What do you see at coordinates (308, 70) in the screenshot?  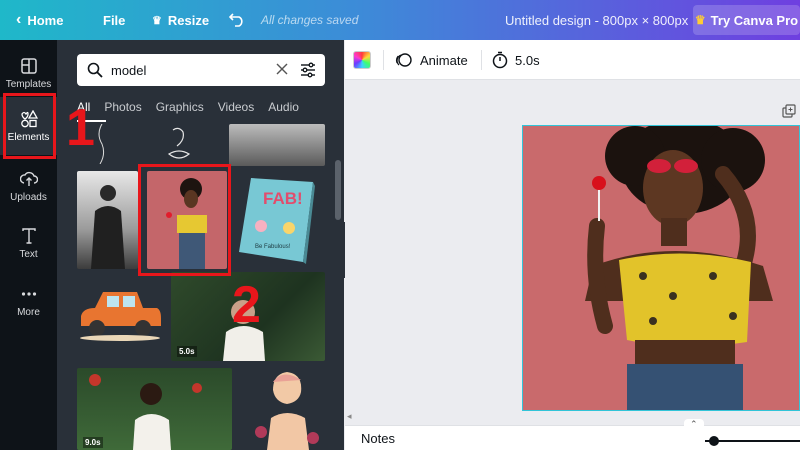 I see `filter-icon` at bounding box center [308, 70].